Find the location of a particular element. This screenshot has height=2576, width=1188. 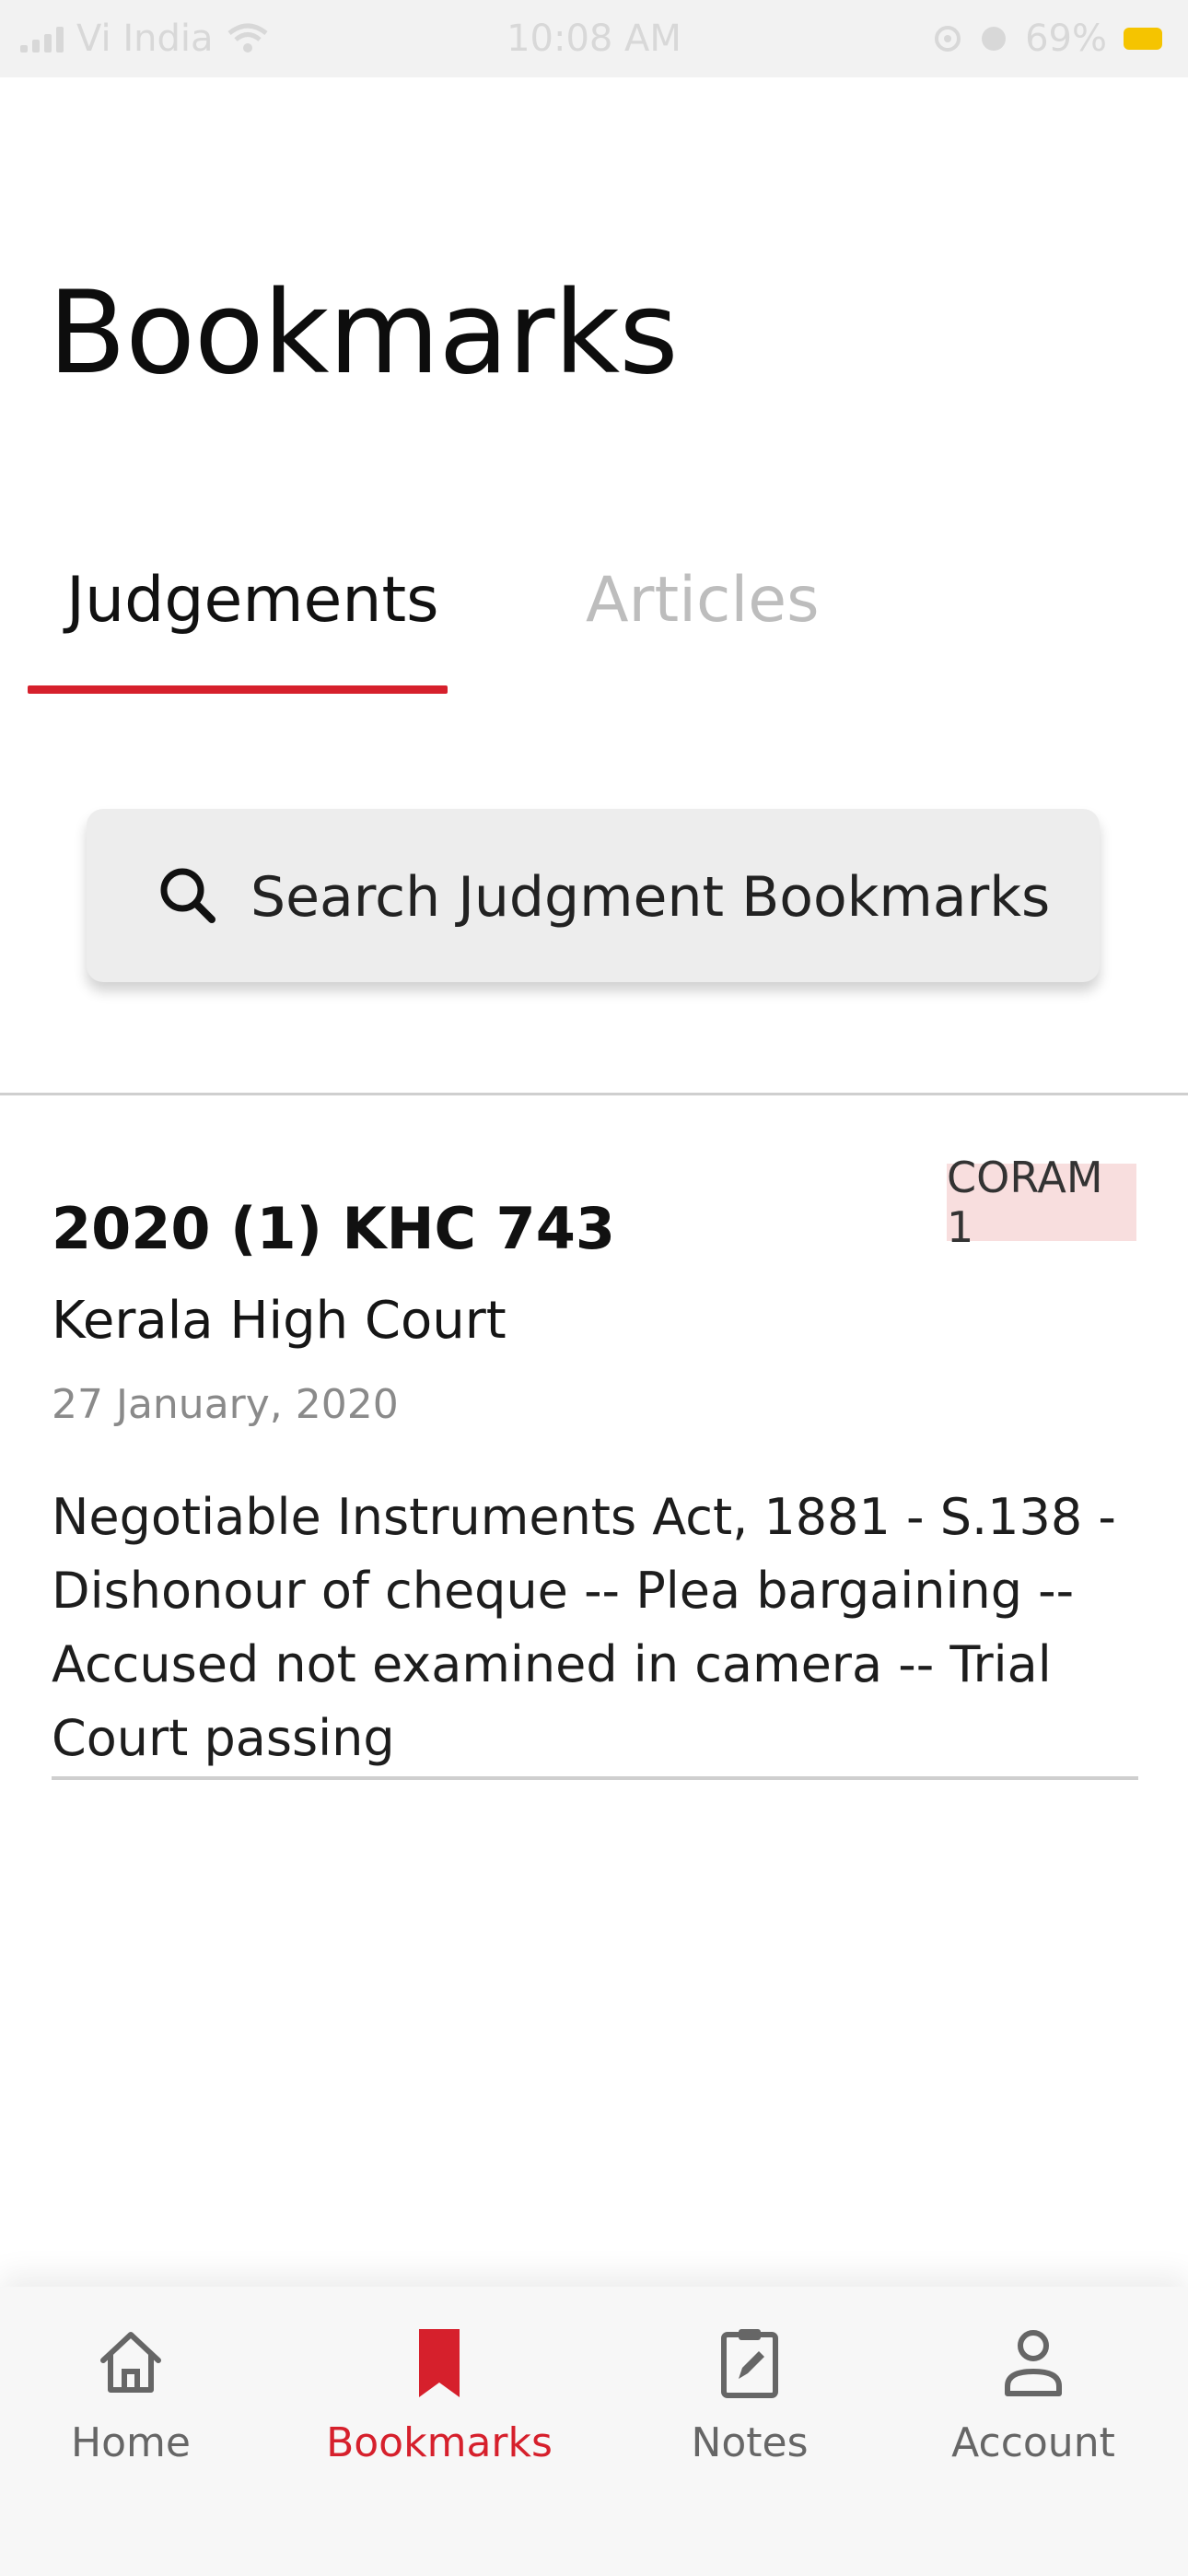

bottom-navigation: Home Bookmarks Notes Account is located at coordinates (594, 2431).